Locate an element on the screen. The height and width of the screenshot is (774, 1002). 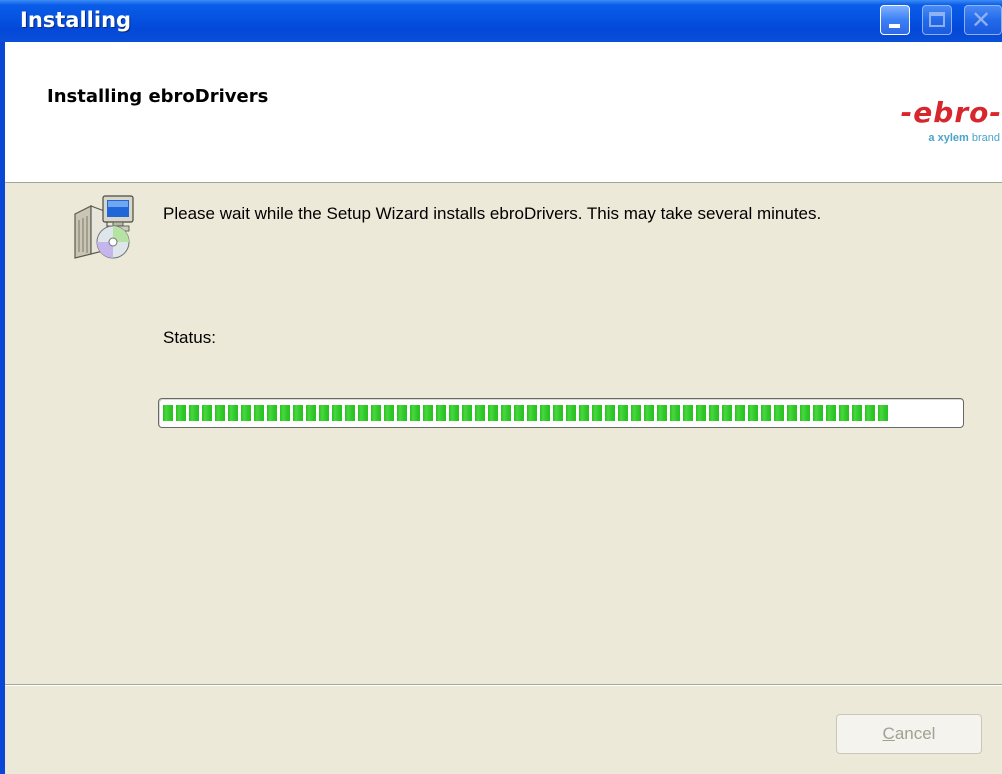
cancel-button: Cancel is located at coordinates (909, 734).